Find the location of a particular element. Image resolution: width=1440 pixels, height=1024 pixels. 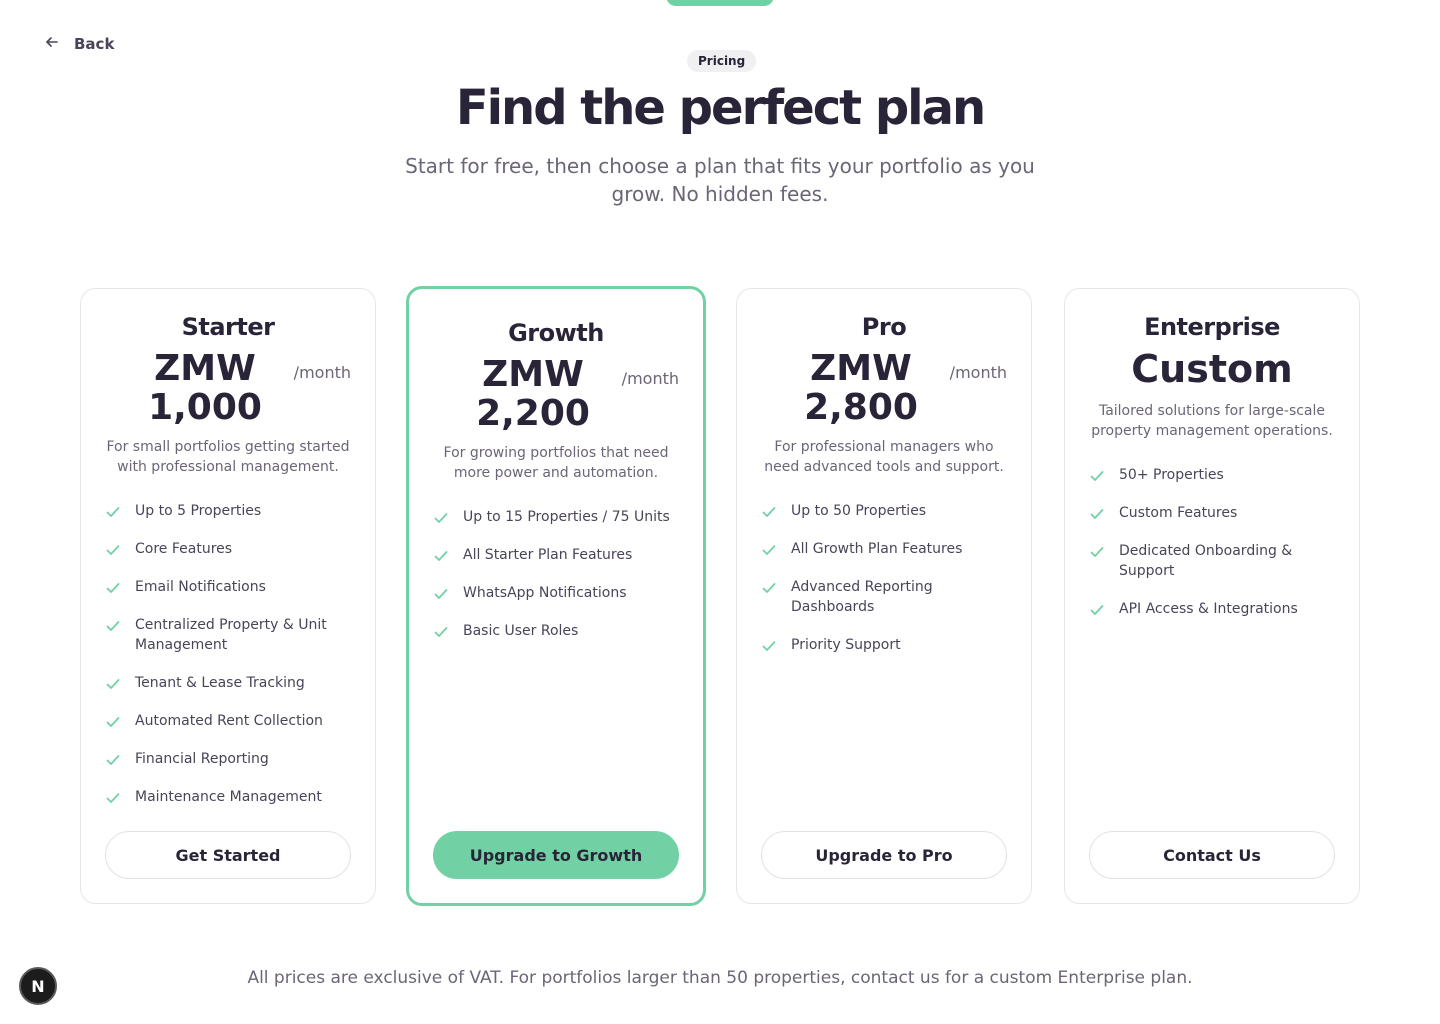

plan-name: Starter is located at coordinates (228, 327).